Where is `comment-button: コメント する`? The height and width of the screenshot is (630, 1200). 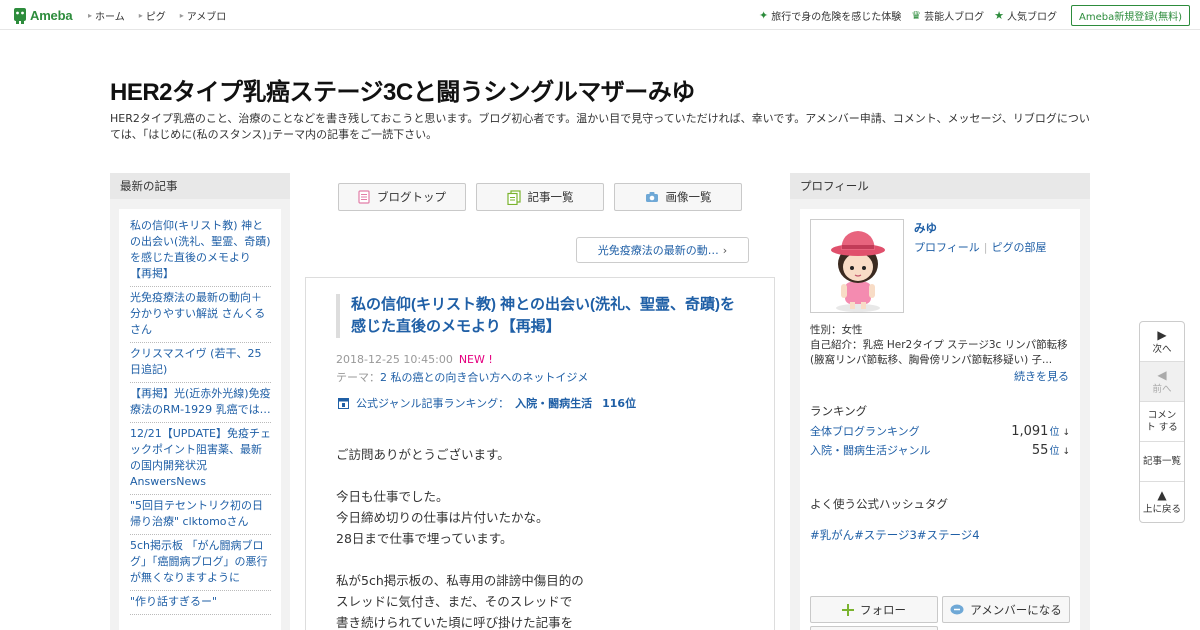 comment-button: コメント する is located at coordinates (1162, 422).